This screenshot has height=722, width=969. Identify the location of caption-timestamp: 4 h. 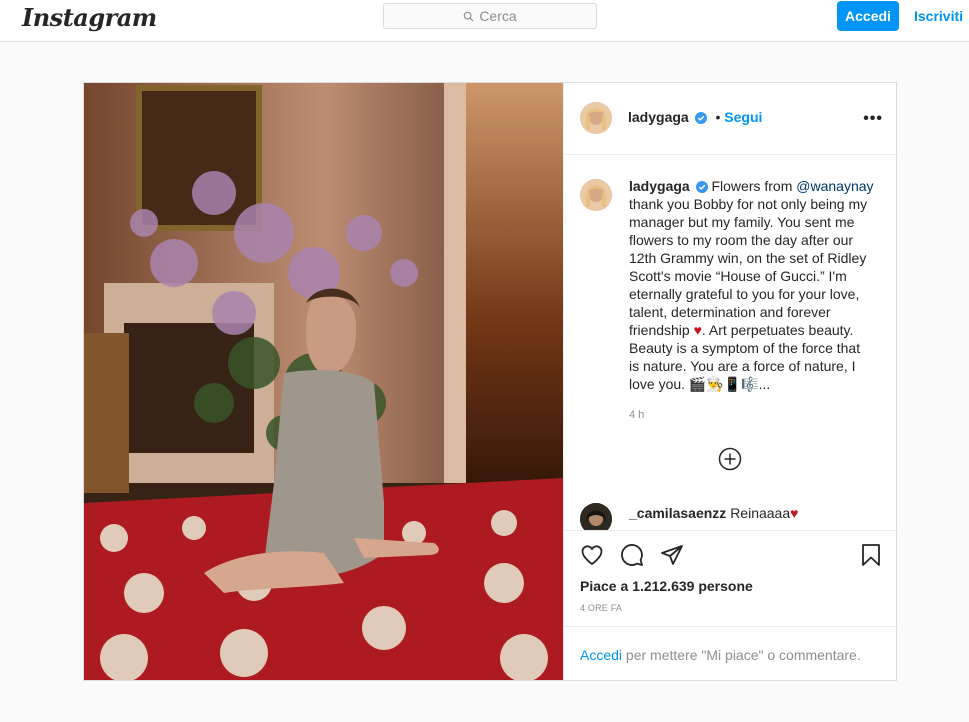
(636, 415).